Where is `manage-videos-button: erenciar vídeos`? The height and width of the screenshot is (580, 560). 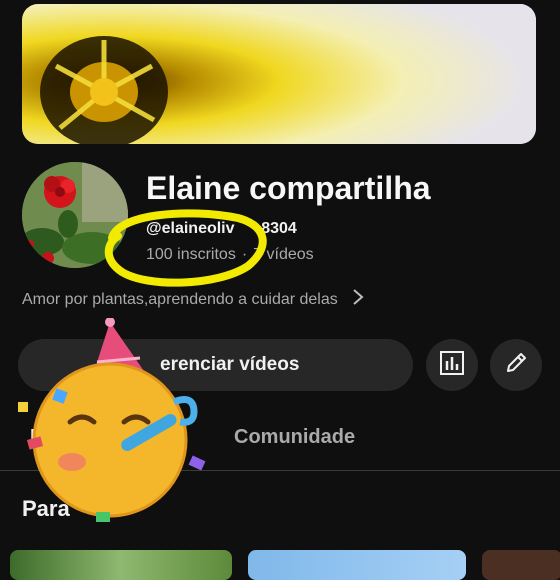 manage-videos-button: erenciar vídeos is located at coordinates (215, 365).